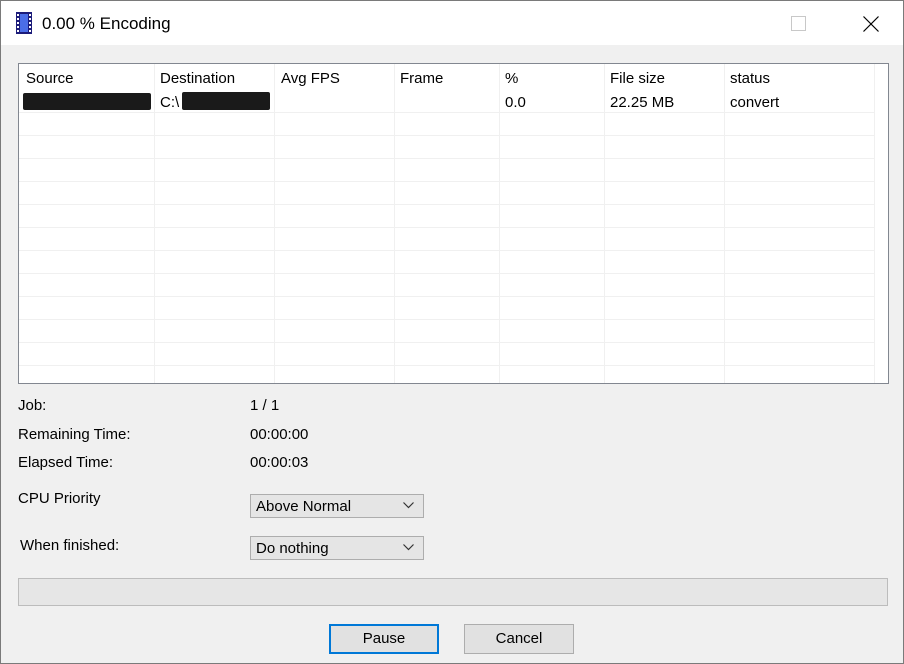 Image resolution: width=904 pixels, height=664 pixels. What do you see at coordinates (292, 548) in the screenshot?
I see `when-finished-value: Do nothing` at bounding box center [292, 548].